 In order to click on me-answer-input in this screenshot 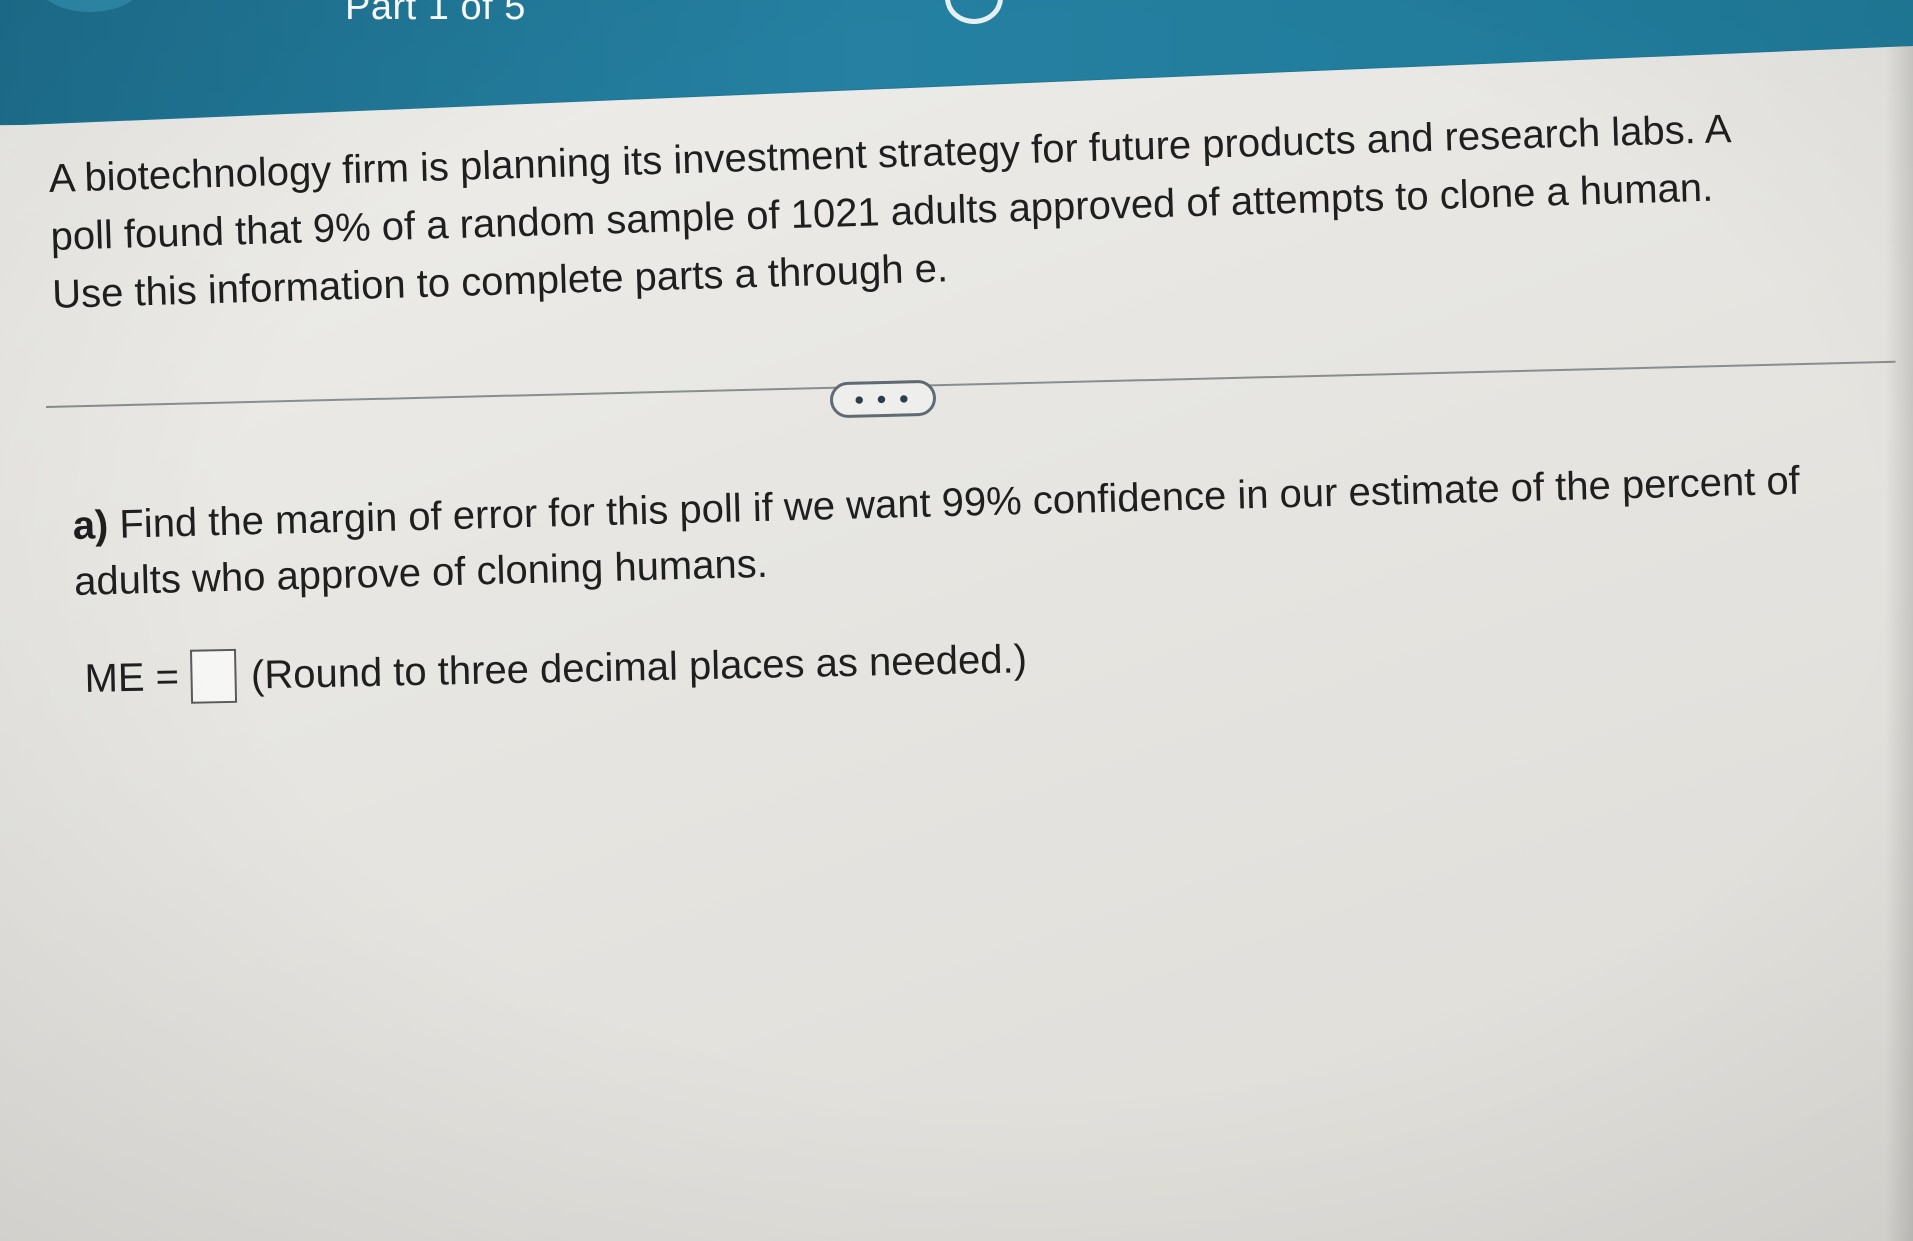, I will do `click(214, 676)`.